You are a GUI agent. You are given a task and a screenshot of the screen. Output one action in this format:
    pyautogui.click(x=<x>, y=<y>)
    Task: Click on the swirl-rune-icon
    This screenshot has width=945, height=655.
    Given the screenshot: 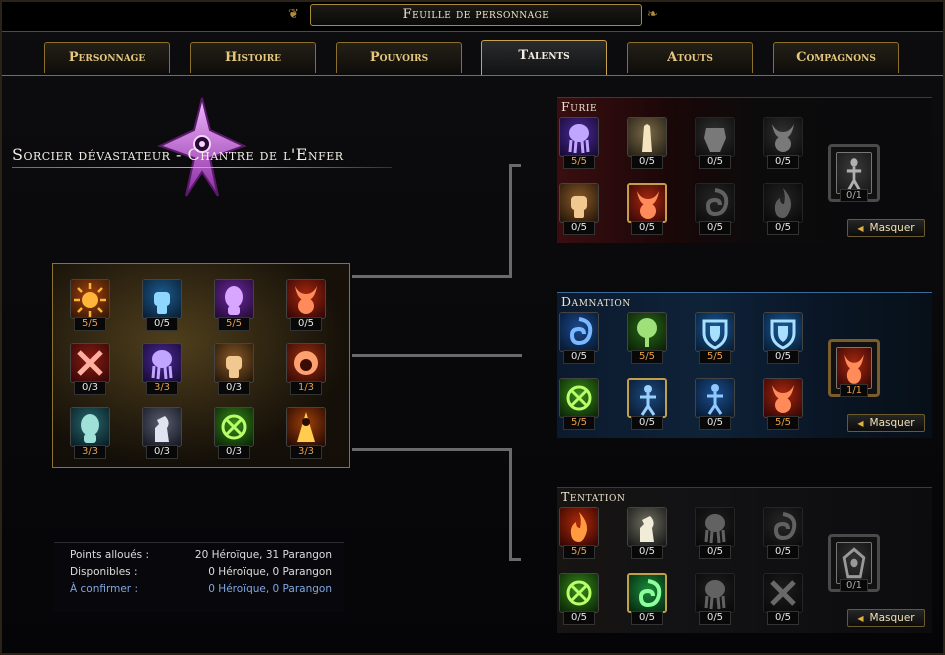 What is the action you would take?
    pyautogui.click(x=715, y=203)
    